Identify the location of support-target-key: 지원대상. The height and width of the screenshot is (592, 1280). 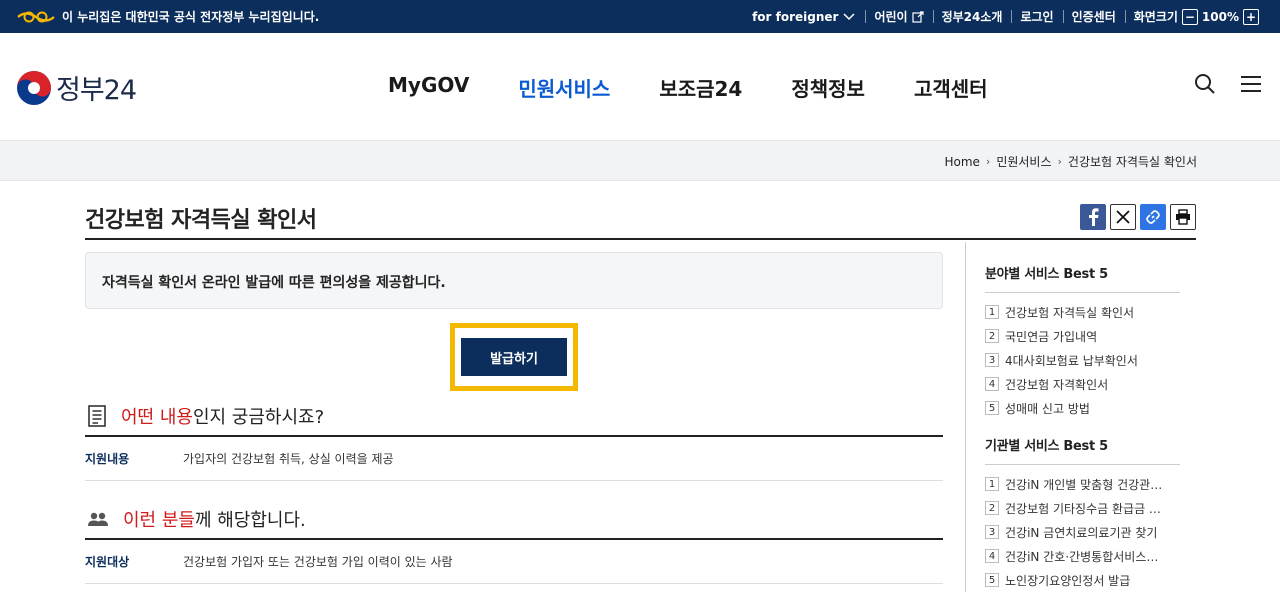
(107, 562).